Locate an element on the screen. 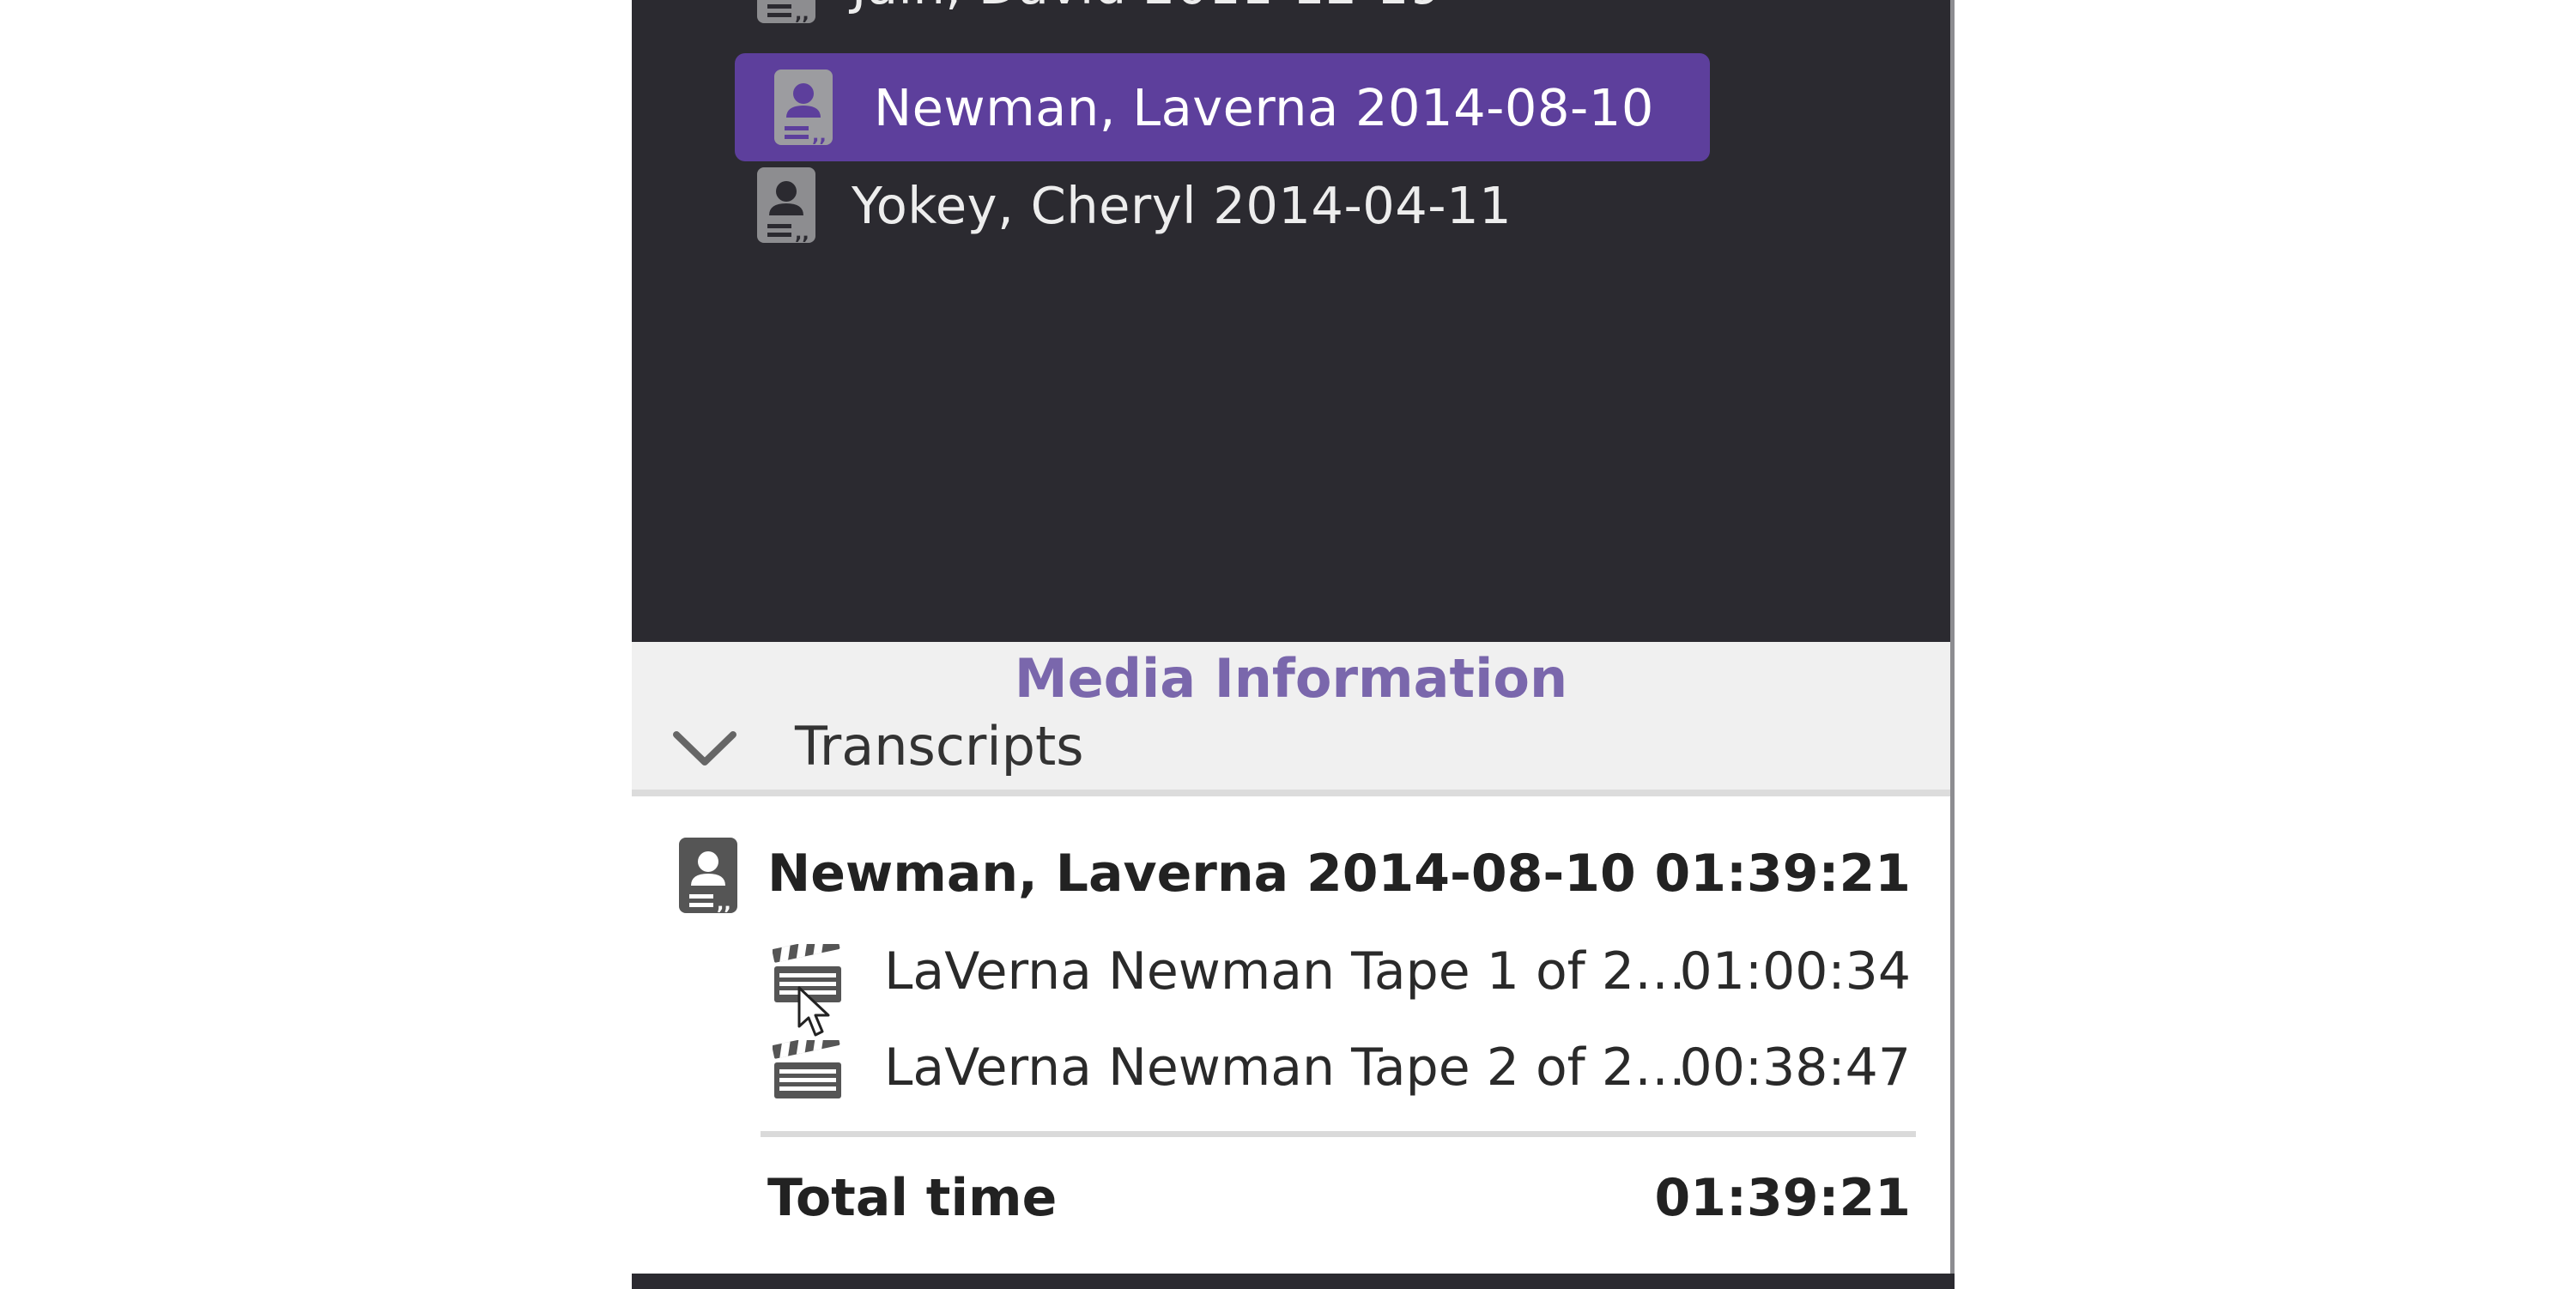  transcripts-section-label: Transcripts is located at coordinates (939, 746).